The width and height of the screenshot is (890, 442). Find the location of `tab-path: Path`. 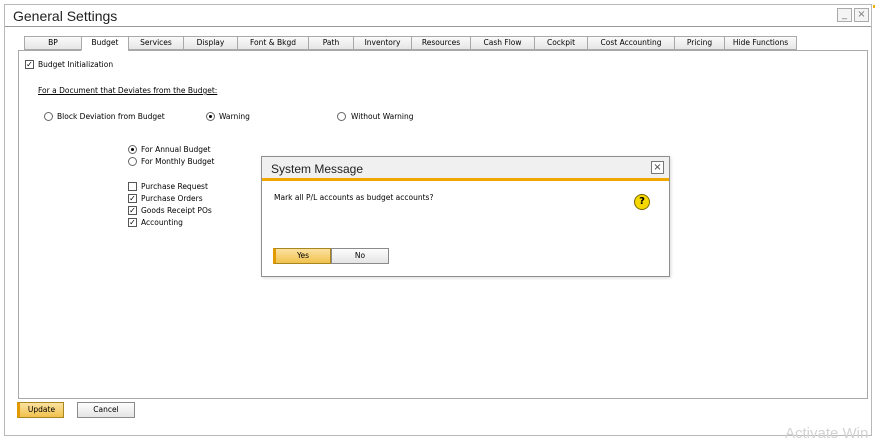

tab-path: Path is located at coordinates (330, 43).